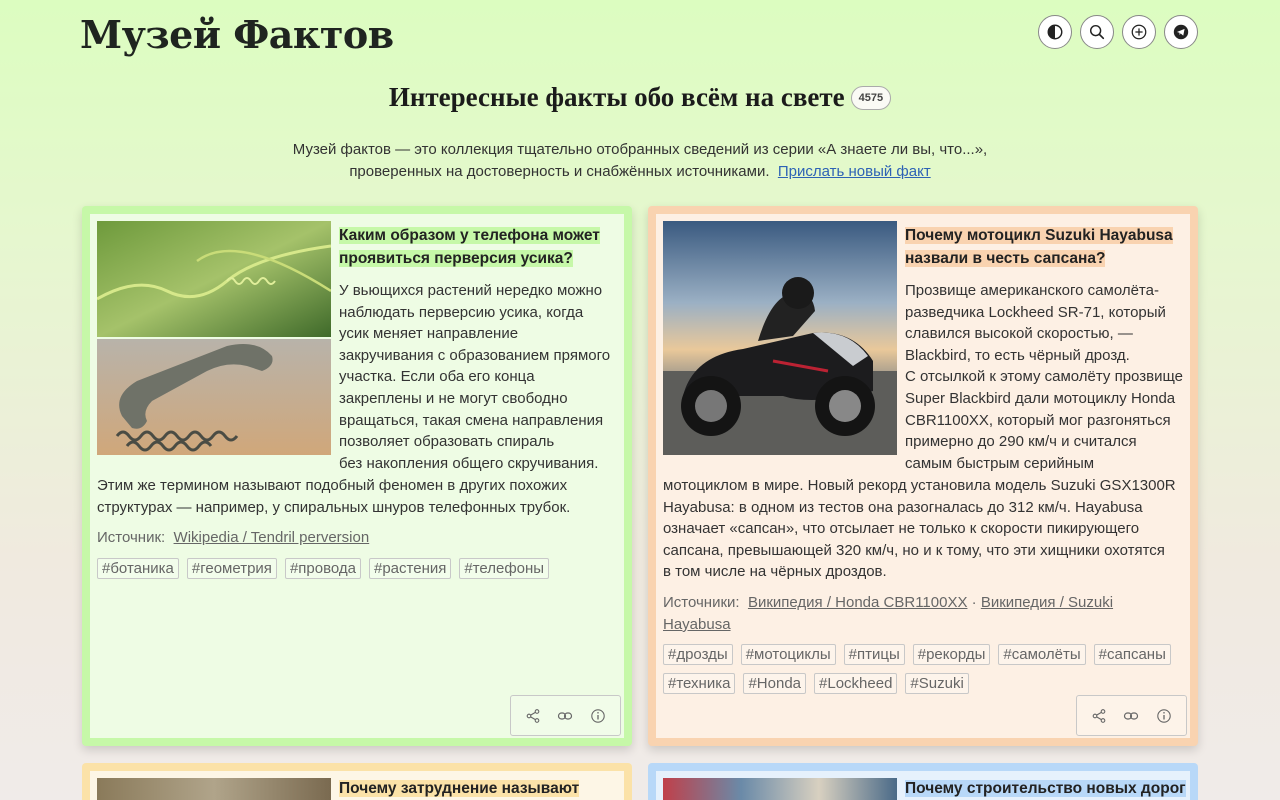  I want to click on body-line: вращаться, такая смена направления, so click(471, 420).